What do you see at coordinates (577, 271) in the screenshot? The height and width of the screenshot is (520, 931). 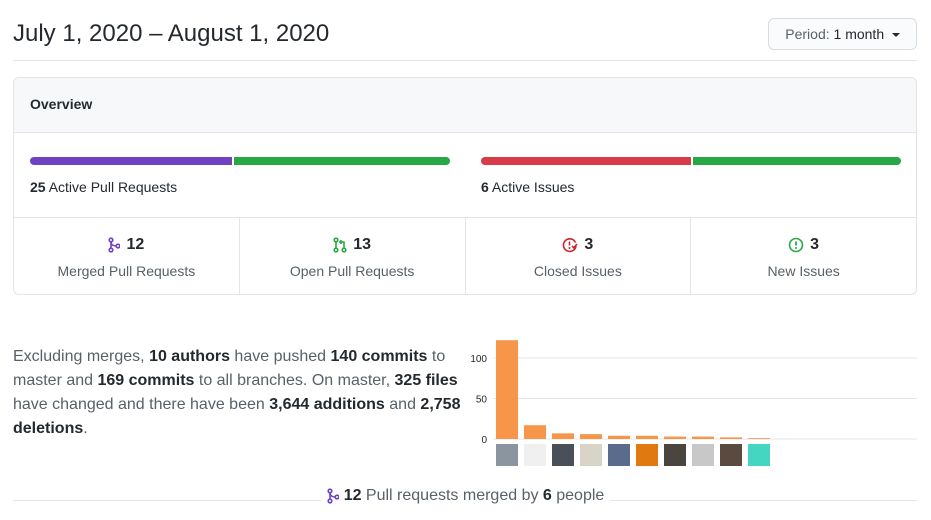 I see `closed-label: Closed Issues` at bounding box center [577, 271].